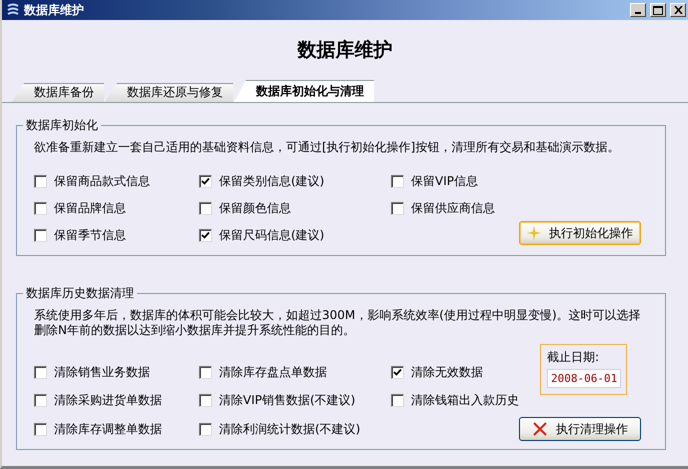  Describe the element at coordinates (271, 181) in the screenshot. I see `checkbox-label: 保留类别信息(建议)` at that location.